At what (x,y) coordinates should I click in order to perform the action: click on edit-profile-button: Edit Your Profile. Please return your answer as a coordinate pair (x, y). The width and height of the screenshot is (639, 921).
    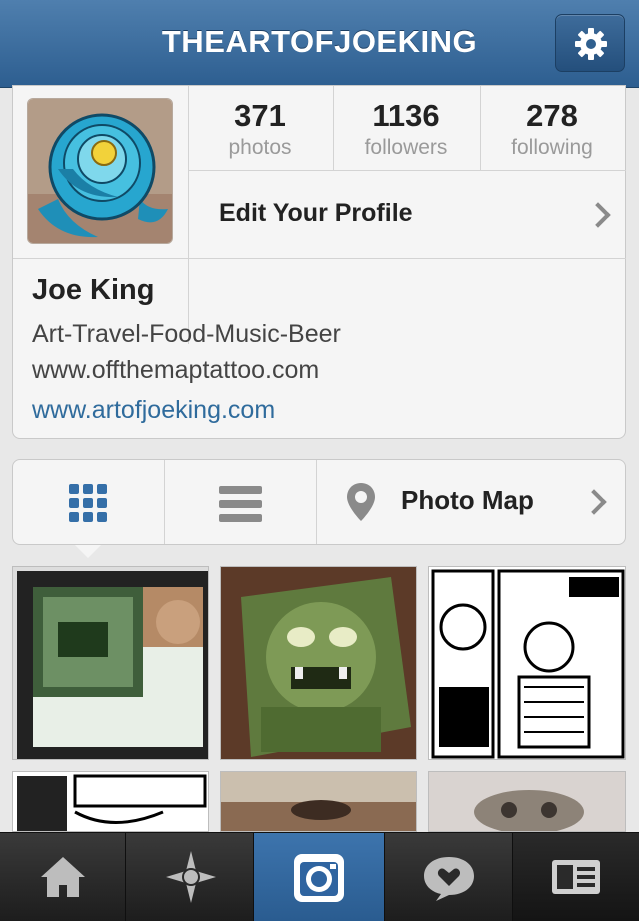
    Looking at the image, I should click on (407, 214).